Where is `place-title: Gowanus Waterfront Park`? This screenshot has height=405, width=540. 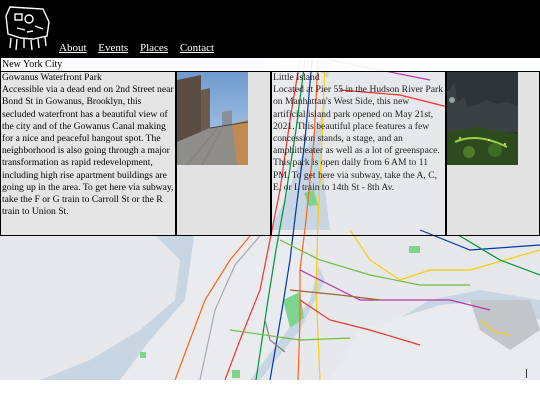 place-title: Gowanus Waterfront Park is located at coordinates (52, 77).